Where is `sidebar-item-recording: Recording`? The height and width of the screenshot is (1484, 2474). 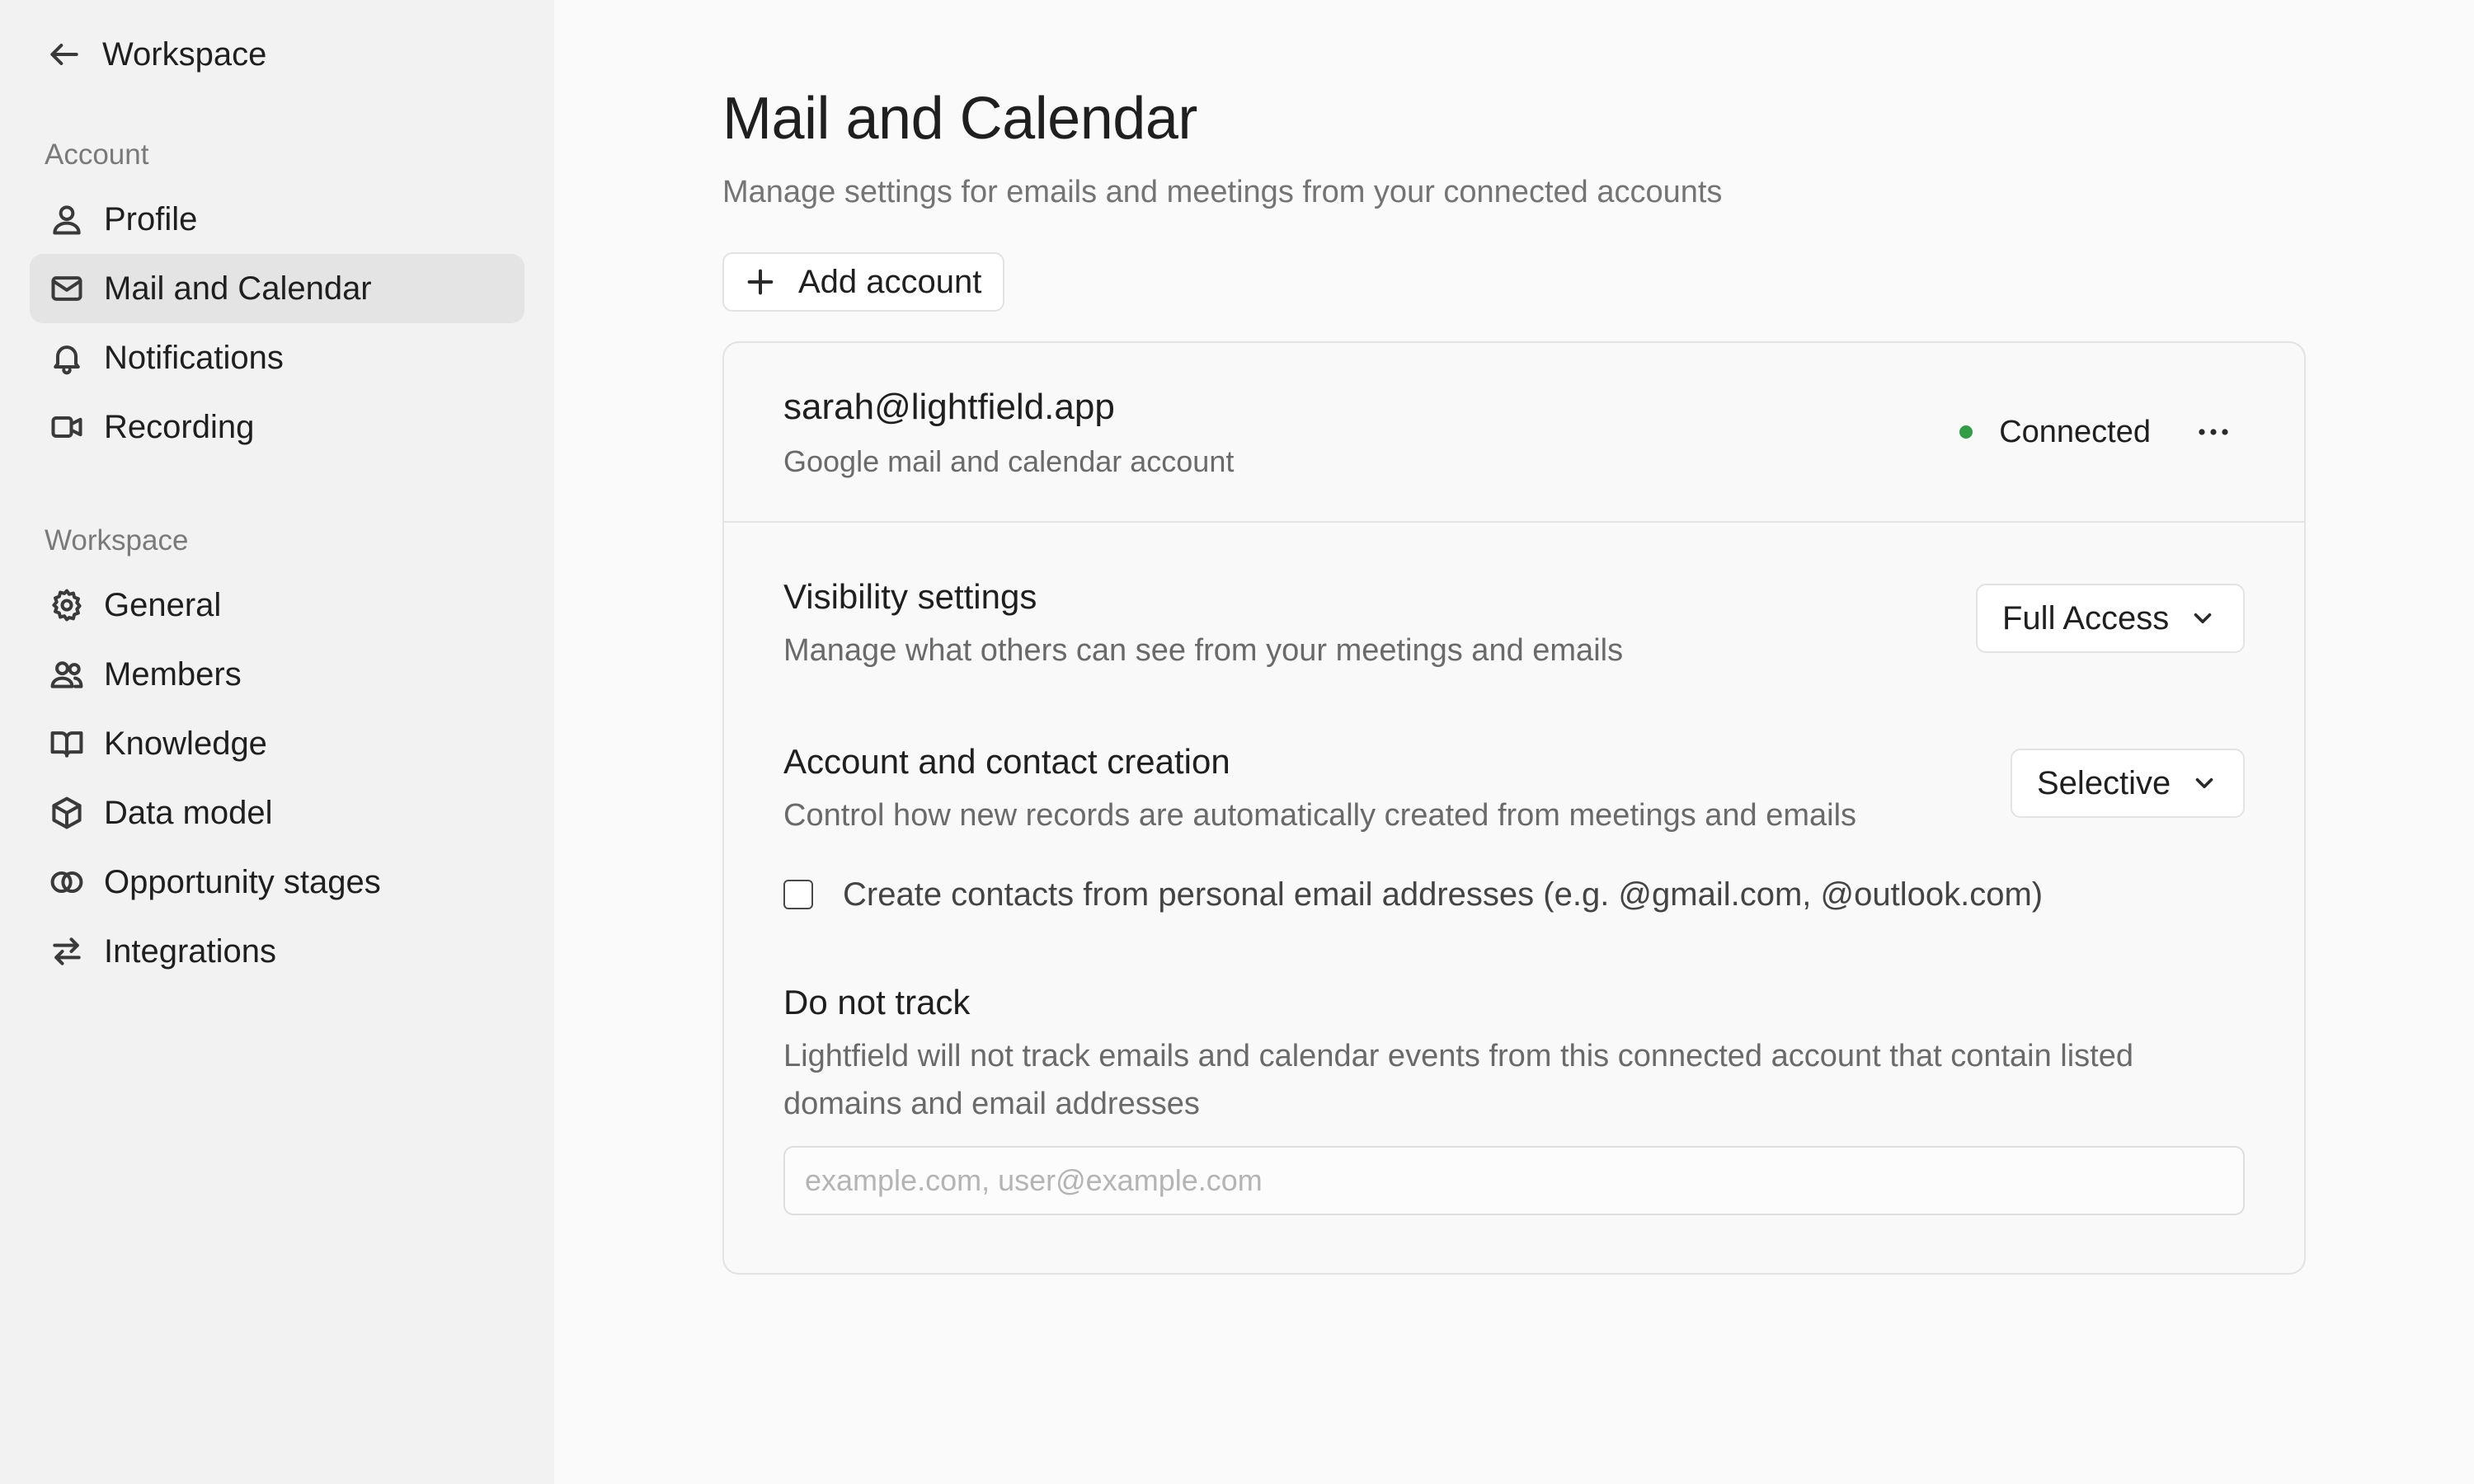
sidebar-item-recording: Recording is located at coordinates (277, 427).